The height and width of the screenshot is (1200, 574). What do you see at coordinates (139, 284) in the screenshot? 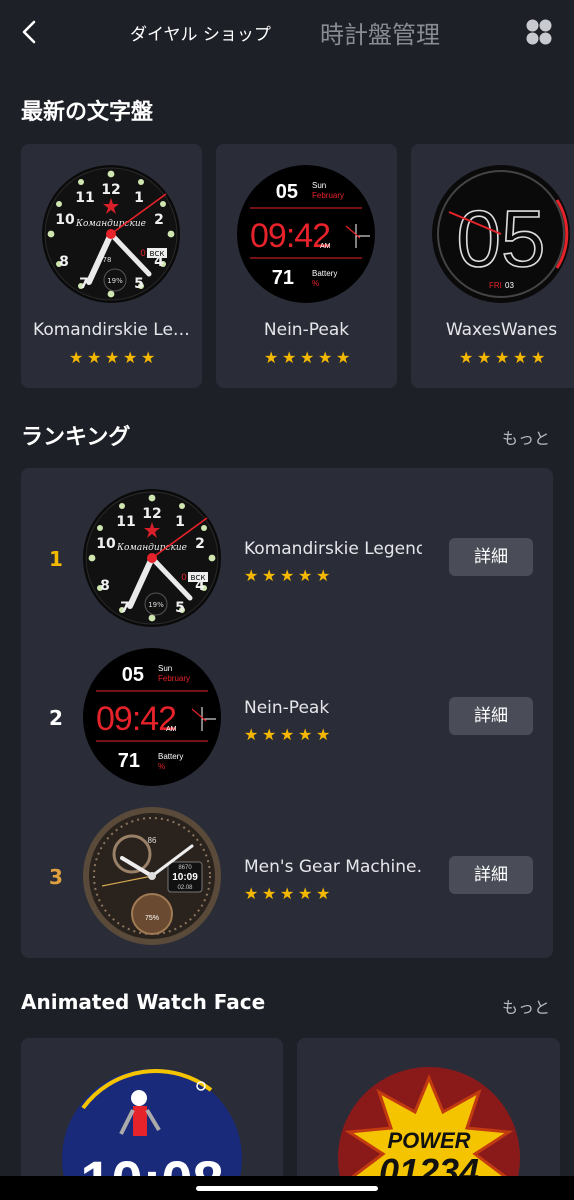
I see `numeral-5: 5` at bounding box center [139, 284].